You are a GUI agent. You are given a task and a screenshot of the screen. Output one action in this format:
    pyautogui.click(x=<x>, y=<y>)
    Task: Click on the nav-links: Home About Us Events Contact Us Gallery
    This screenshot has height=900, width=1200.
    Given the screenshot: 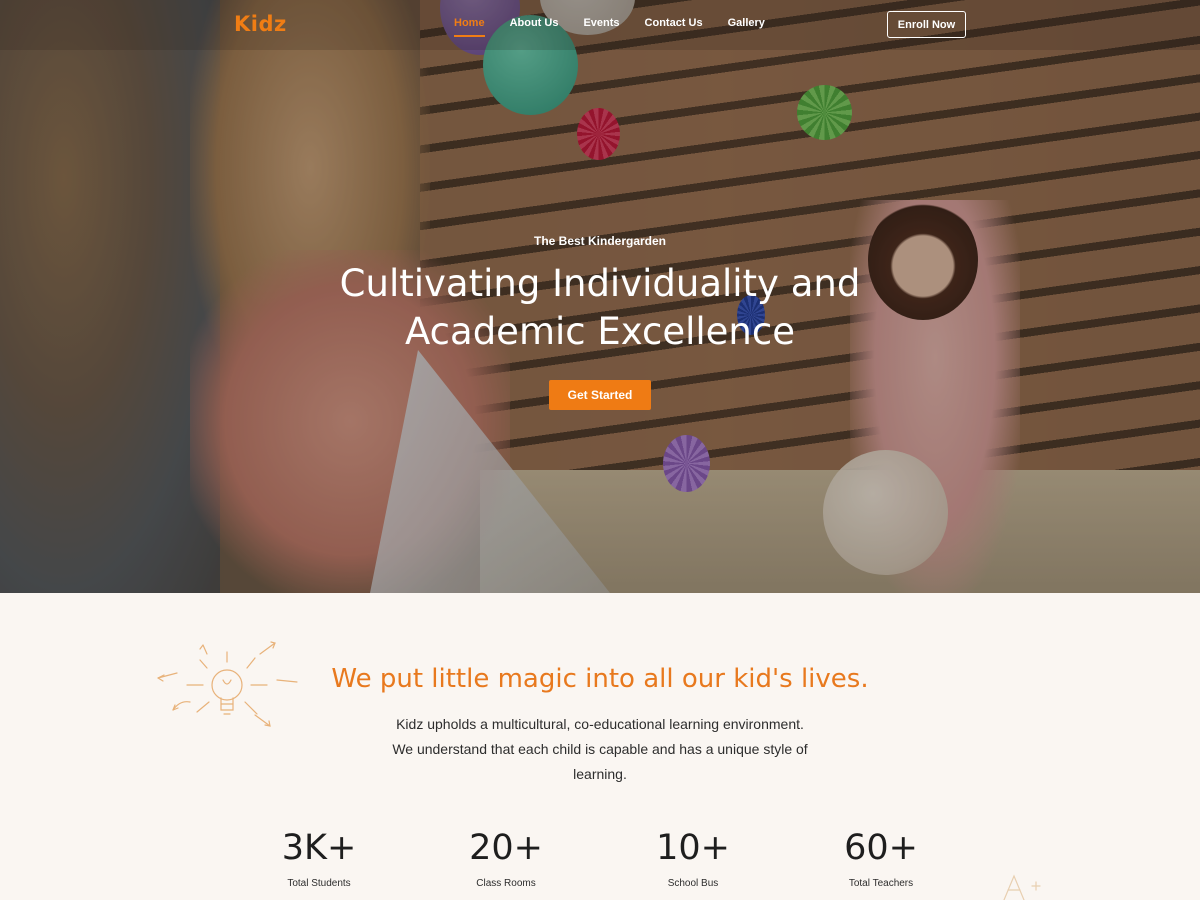 What is the action you would take?
    pyautogui.click(x=616, y=27)
    